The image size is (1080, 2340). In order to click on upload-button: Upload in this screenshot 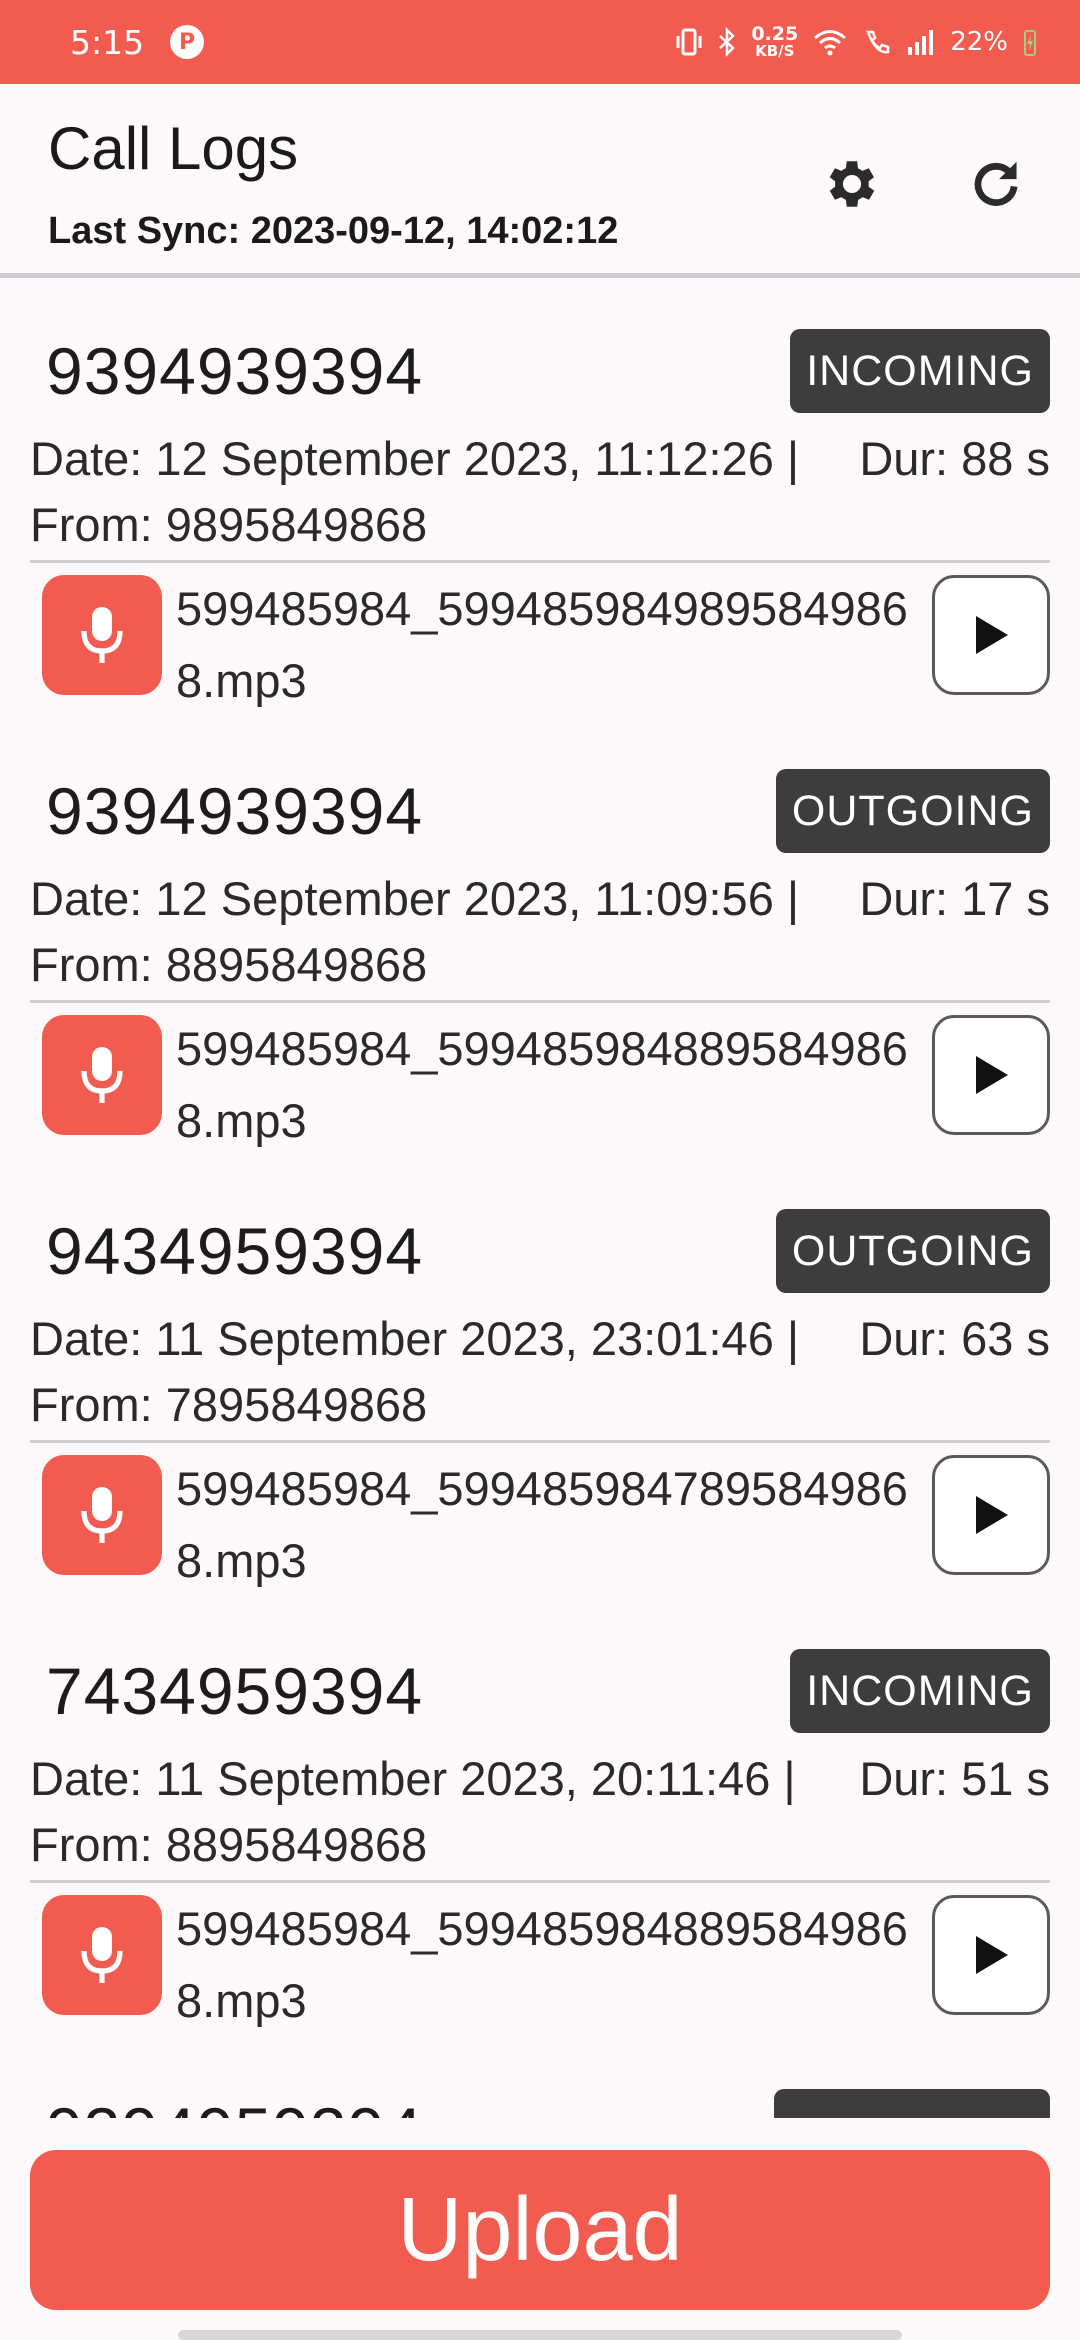, I will do `click(540, 2230)`.